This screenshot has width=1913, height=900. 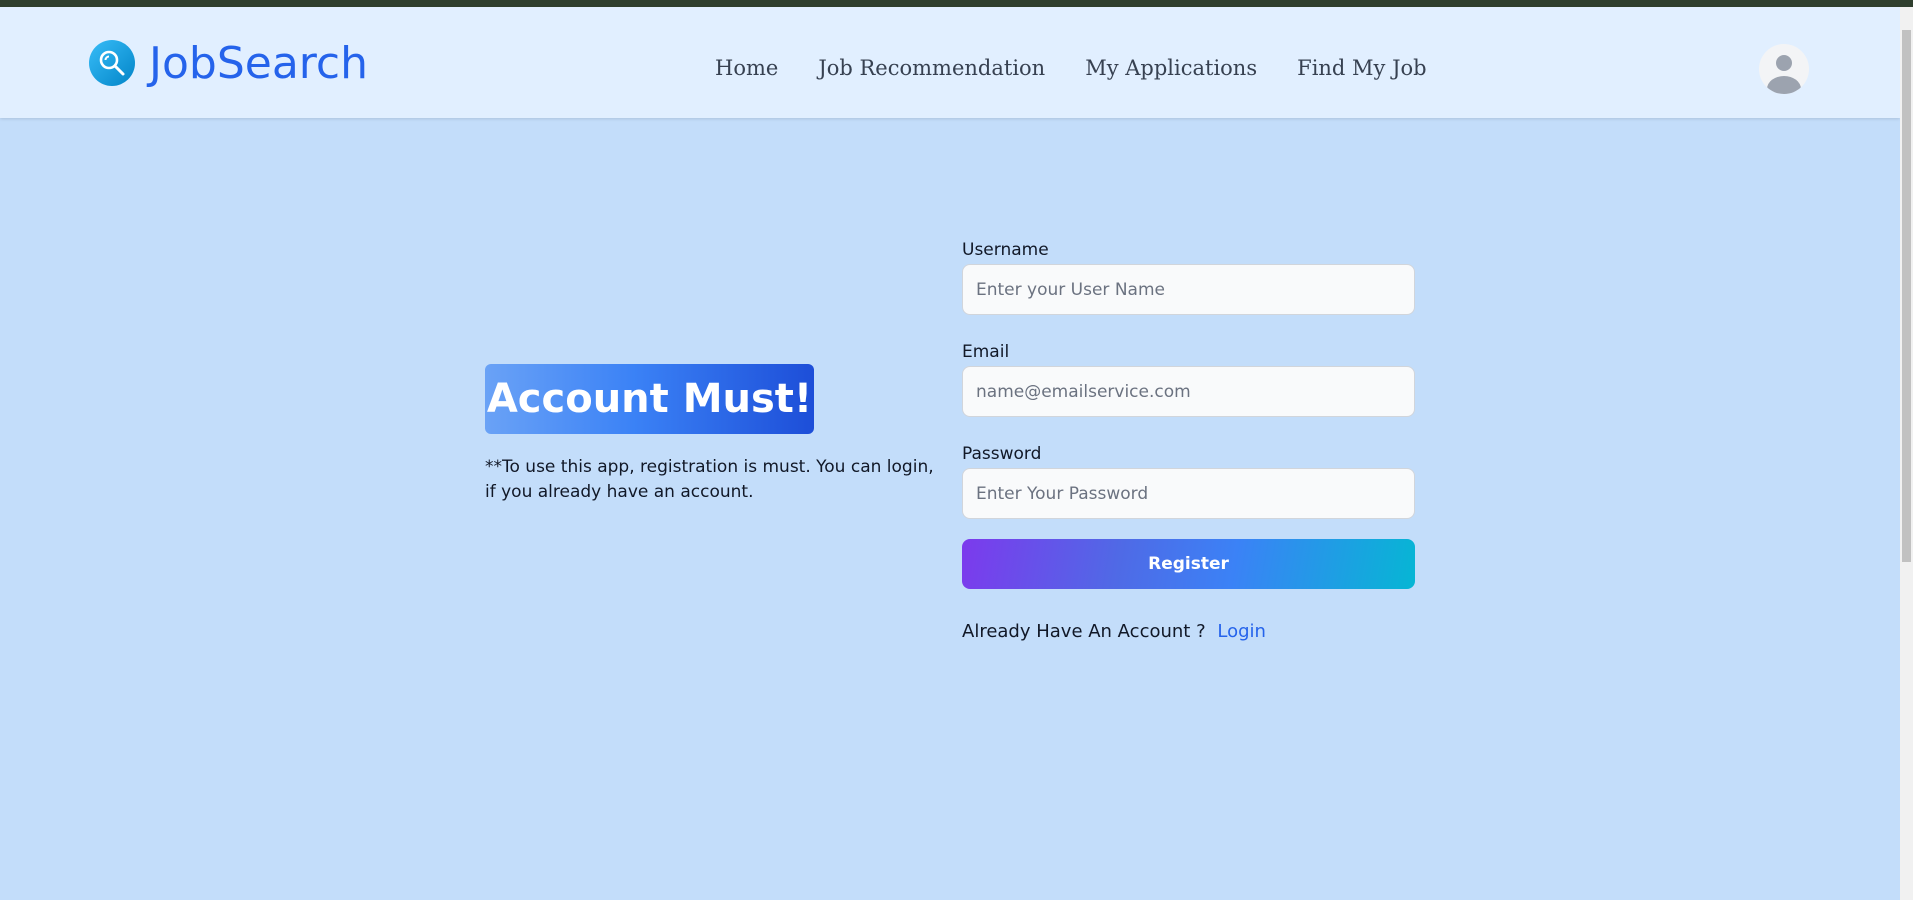 What do you see at coordinates (931, 68) in the screenshot?
I see `nav-job-recommendation: Job Recommendation` at bounding box center [931, 68].